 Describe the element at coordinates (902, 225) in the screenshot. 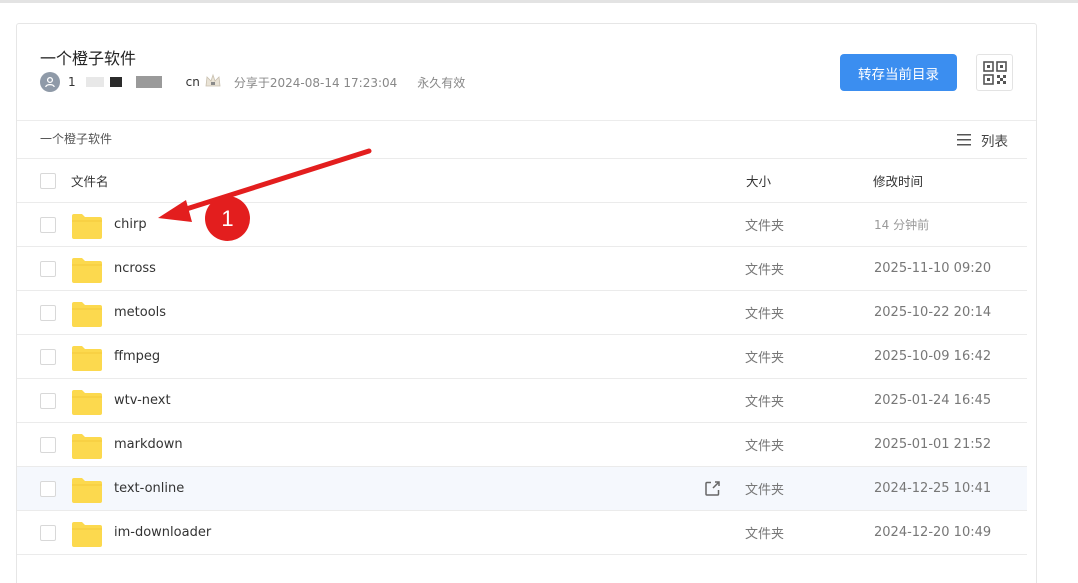

I see `file-modified-time: 14 分钟前` at that location.